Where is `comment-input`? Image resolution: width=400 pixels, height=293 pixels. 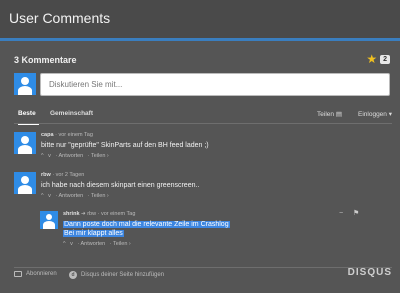
comment-input is located at coordinates (215, 84).